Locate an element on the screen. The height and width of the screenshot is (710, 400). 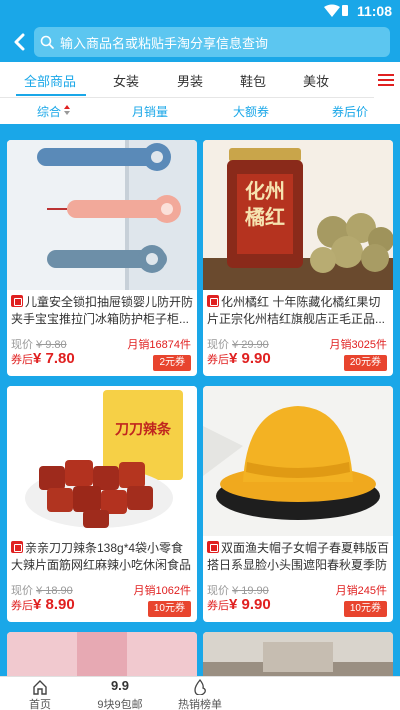
svg-text: 刀刀辣条 is located at coordinates (143, 429).